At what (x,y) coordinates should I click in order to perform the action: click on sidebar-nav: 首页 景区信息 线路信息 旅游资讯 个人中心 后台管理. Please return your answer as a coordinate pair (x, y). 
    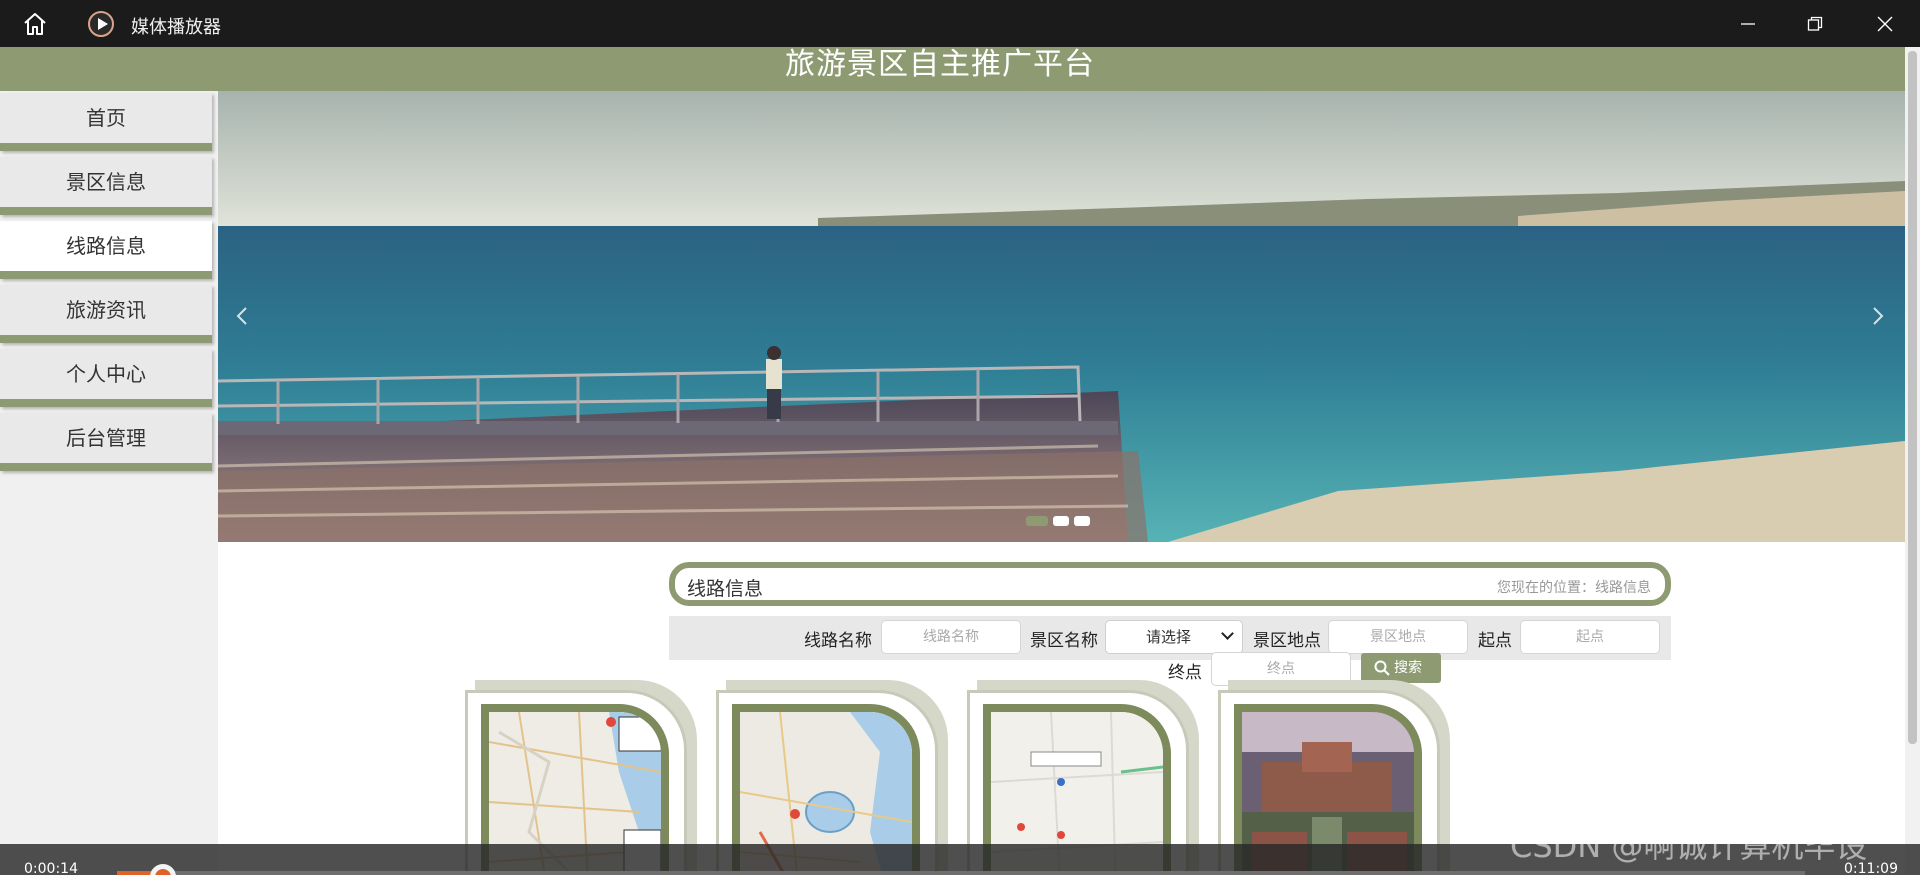
    Looking at the image, I should click on (109, 483).